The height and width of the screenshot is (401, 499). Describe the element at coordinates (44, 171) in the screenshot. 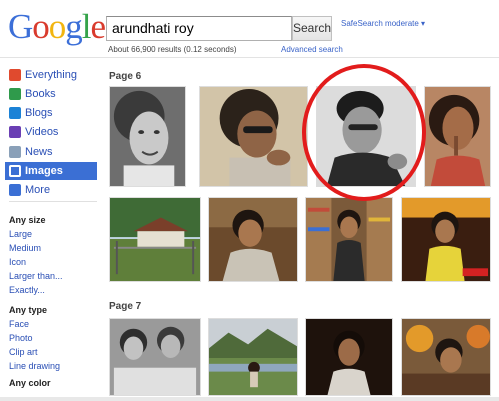

I see `sidebar-item-label: Images` at that location.